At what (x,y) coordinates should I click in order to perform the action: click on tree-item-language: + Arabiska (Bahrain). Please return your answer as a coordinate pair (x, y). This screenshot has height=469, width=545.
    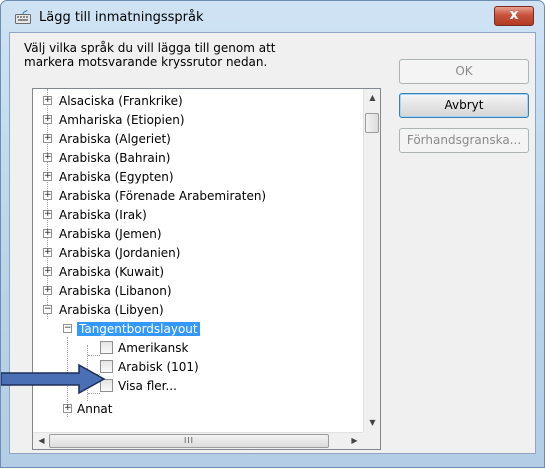
    Looking at the image, I should click on (106, 158).